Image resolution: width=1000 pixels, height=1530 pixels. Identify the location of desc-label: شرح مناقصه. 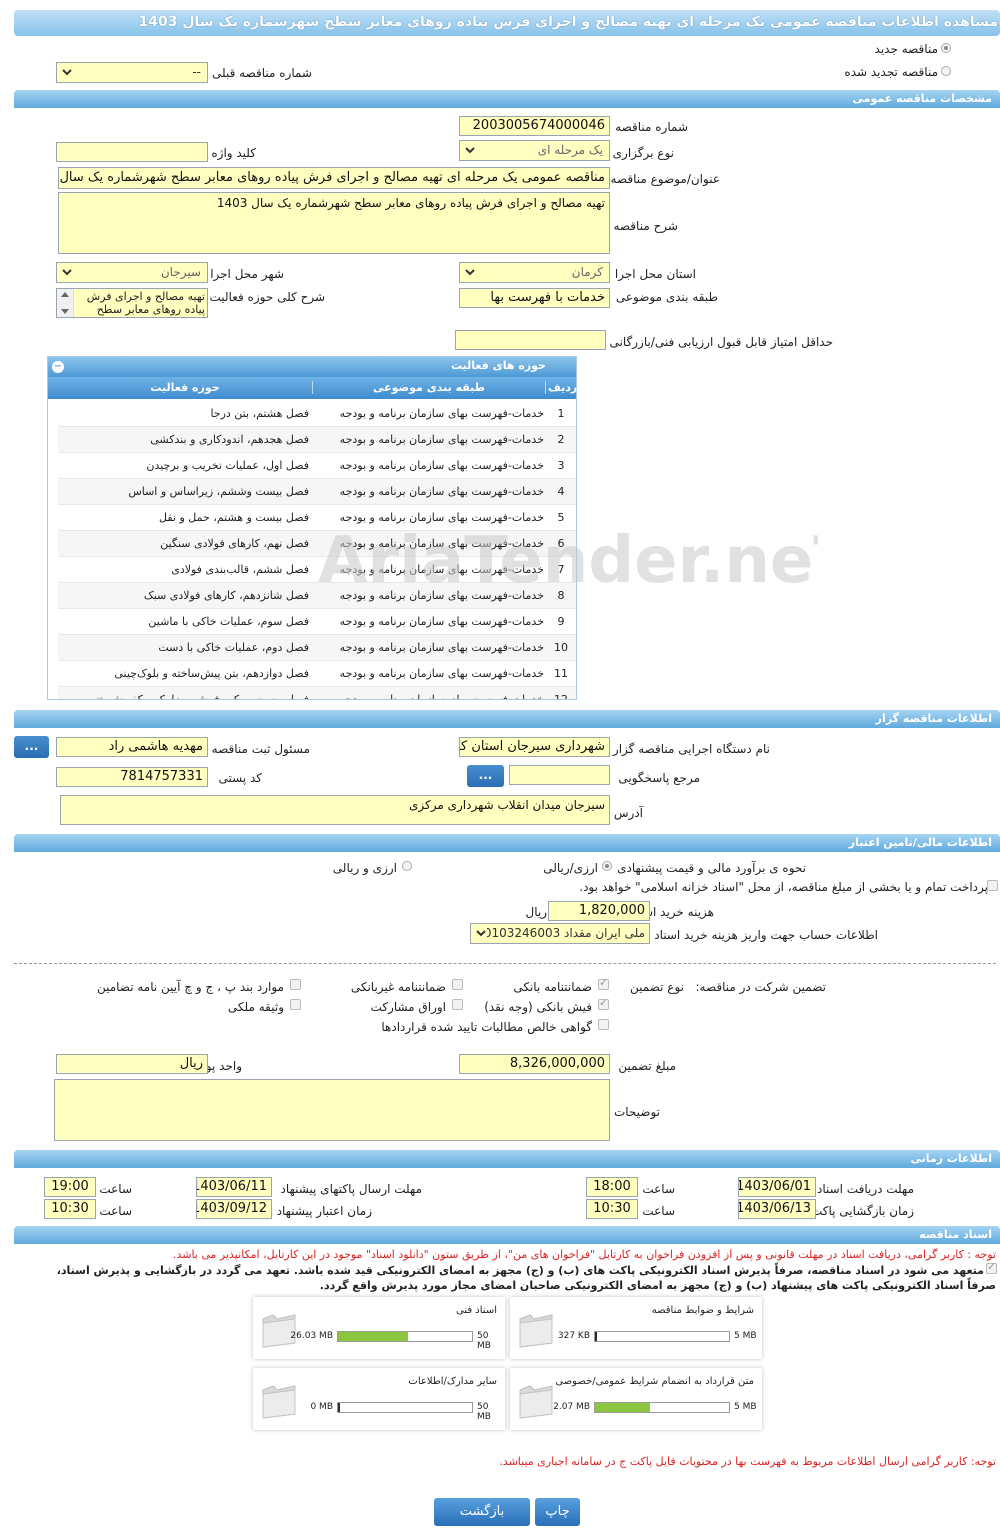
(645, 226).